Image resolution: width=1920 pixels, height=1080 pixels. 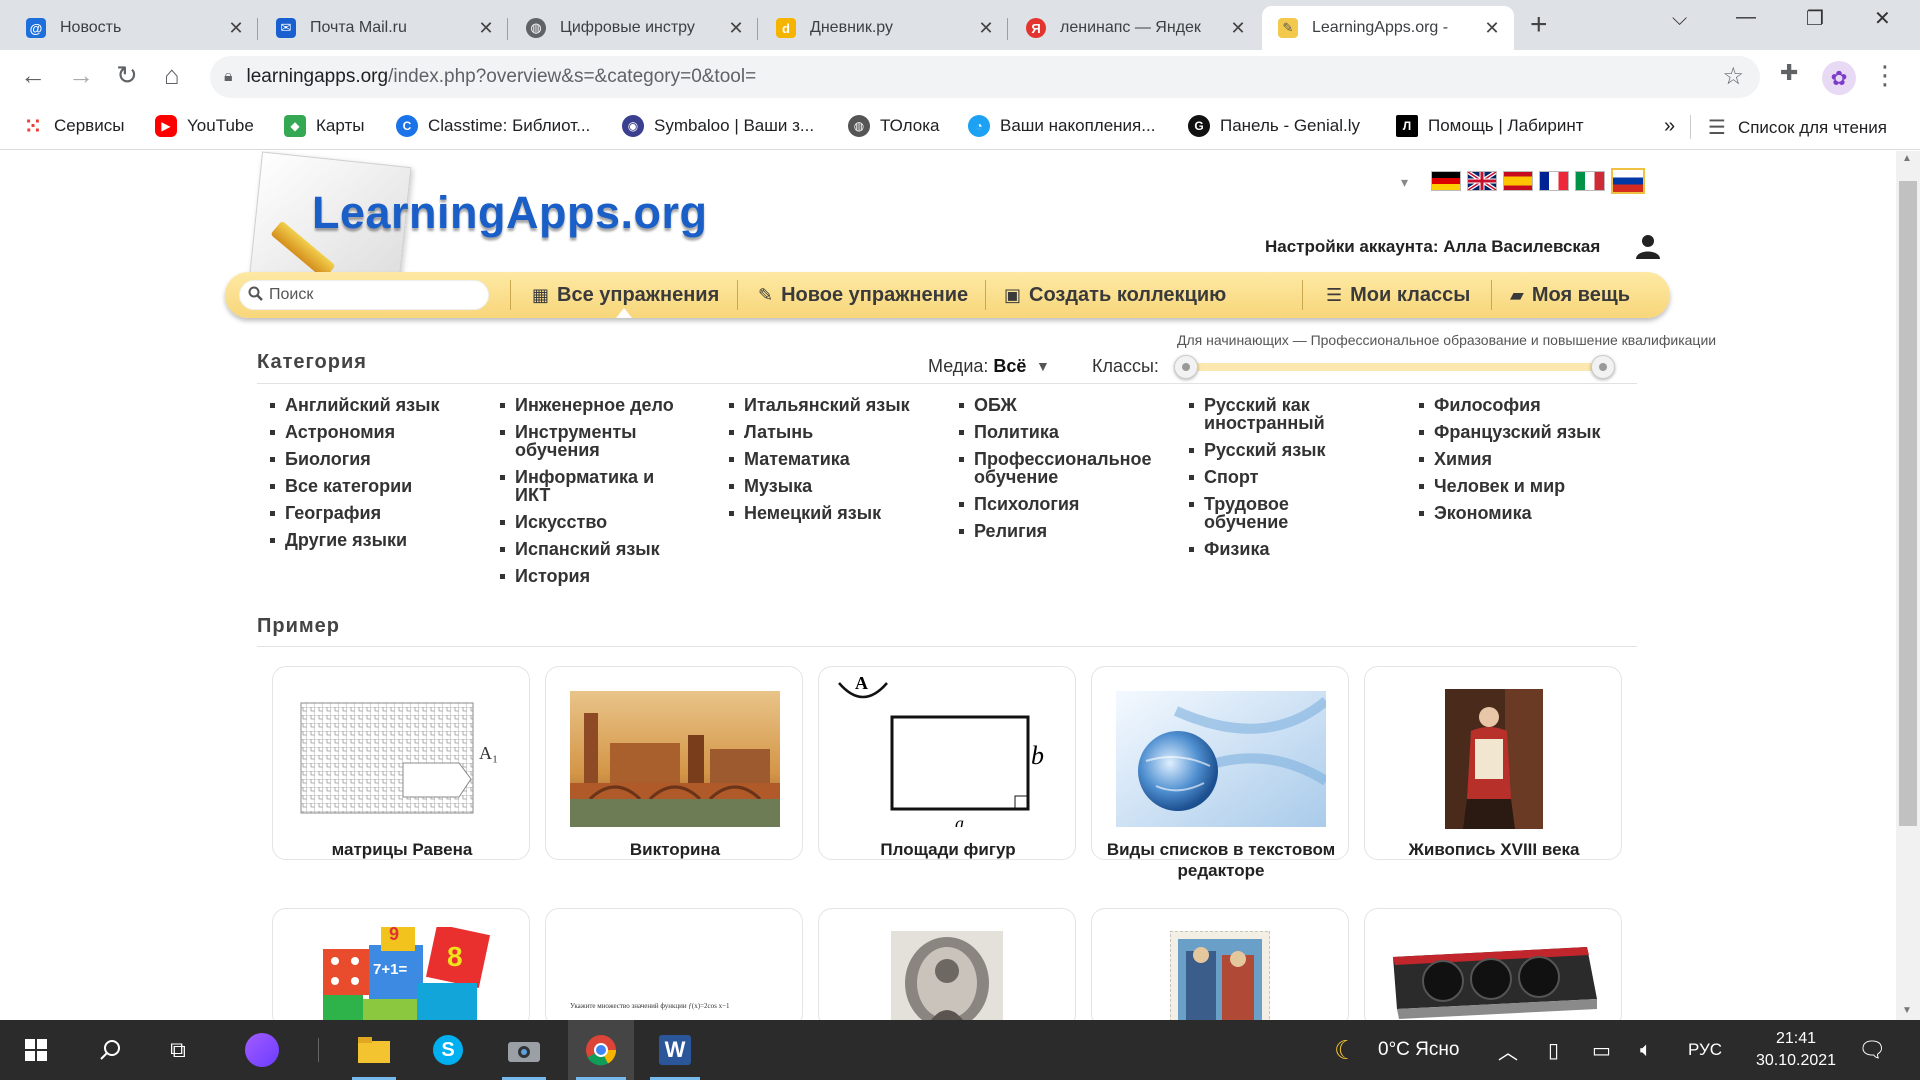 What do you see at coordinates (1345, 1050) in the screenshot?
I see `weather-moon-icon: ☾` at bounding box center [1345, 1050].